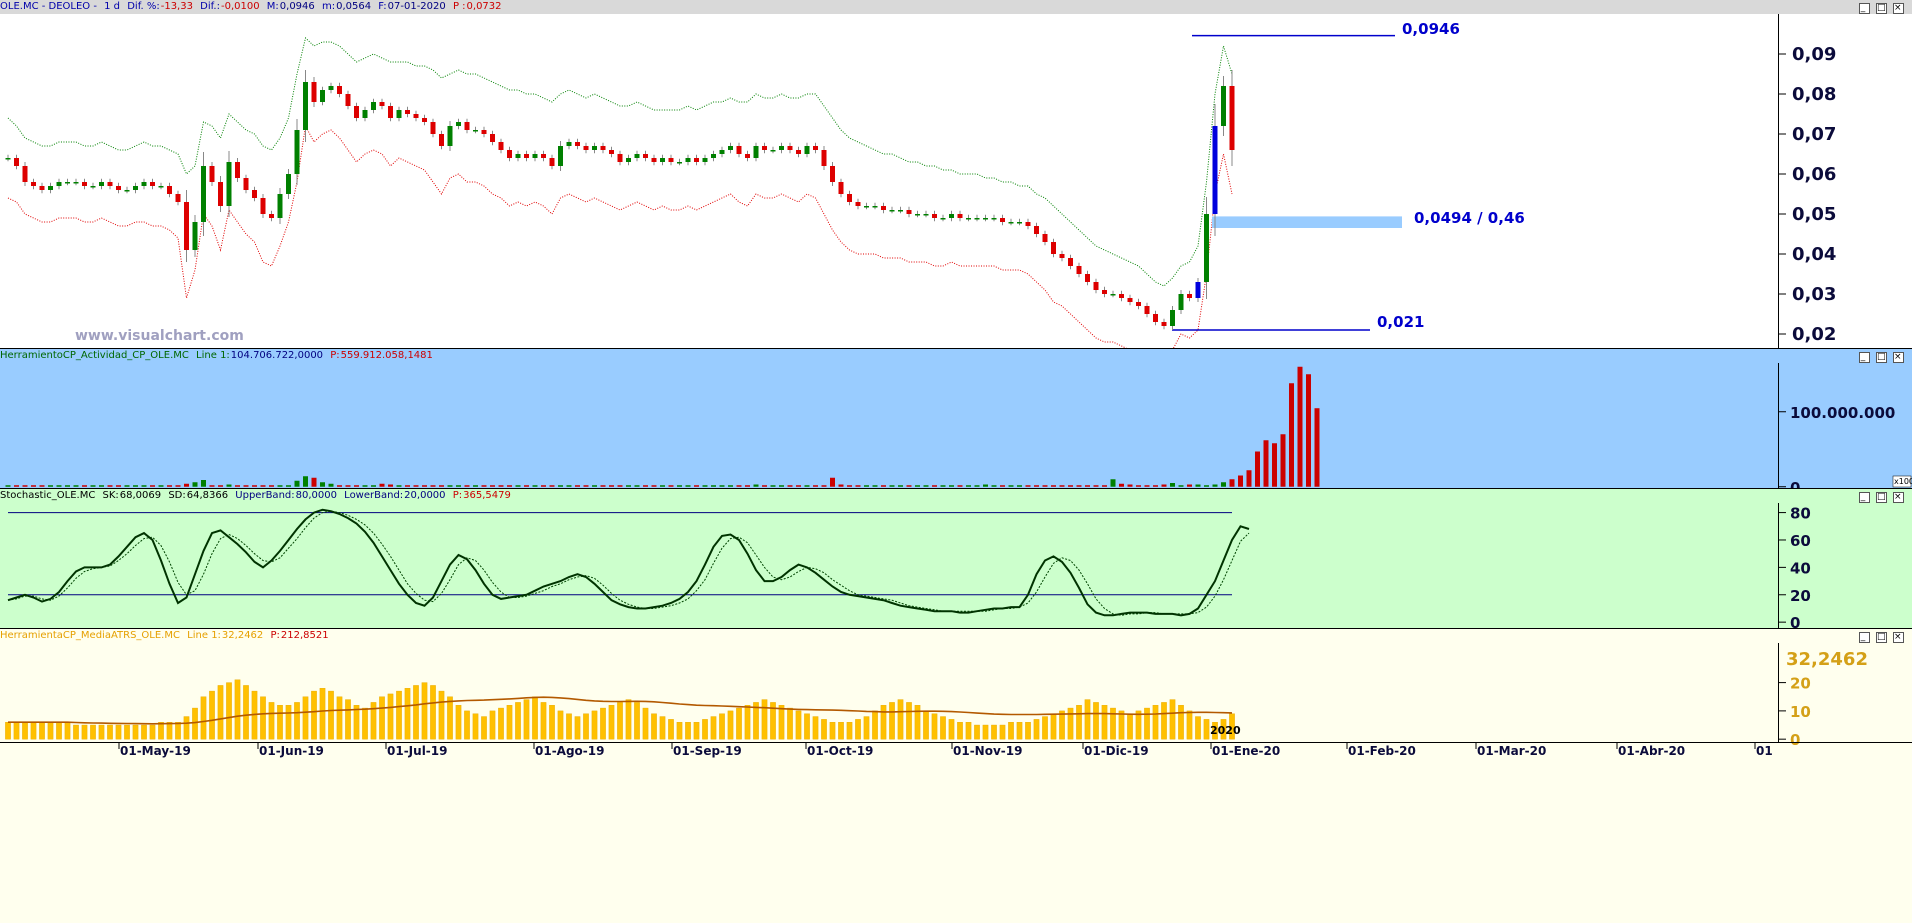 The image size is (1912, 923). Describe the element at coordinates (386, 355) in the screenshot. I see `volume-p-value: 559.912.058,1481` at that location.